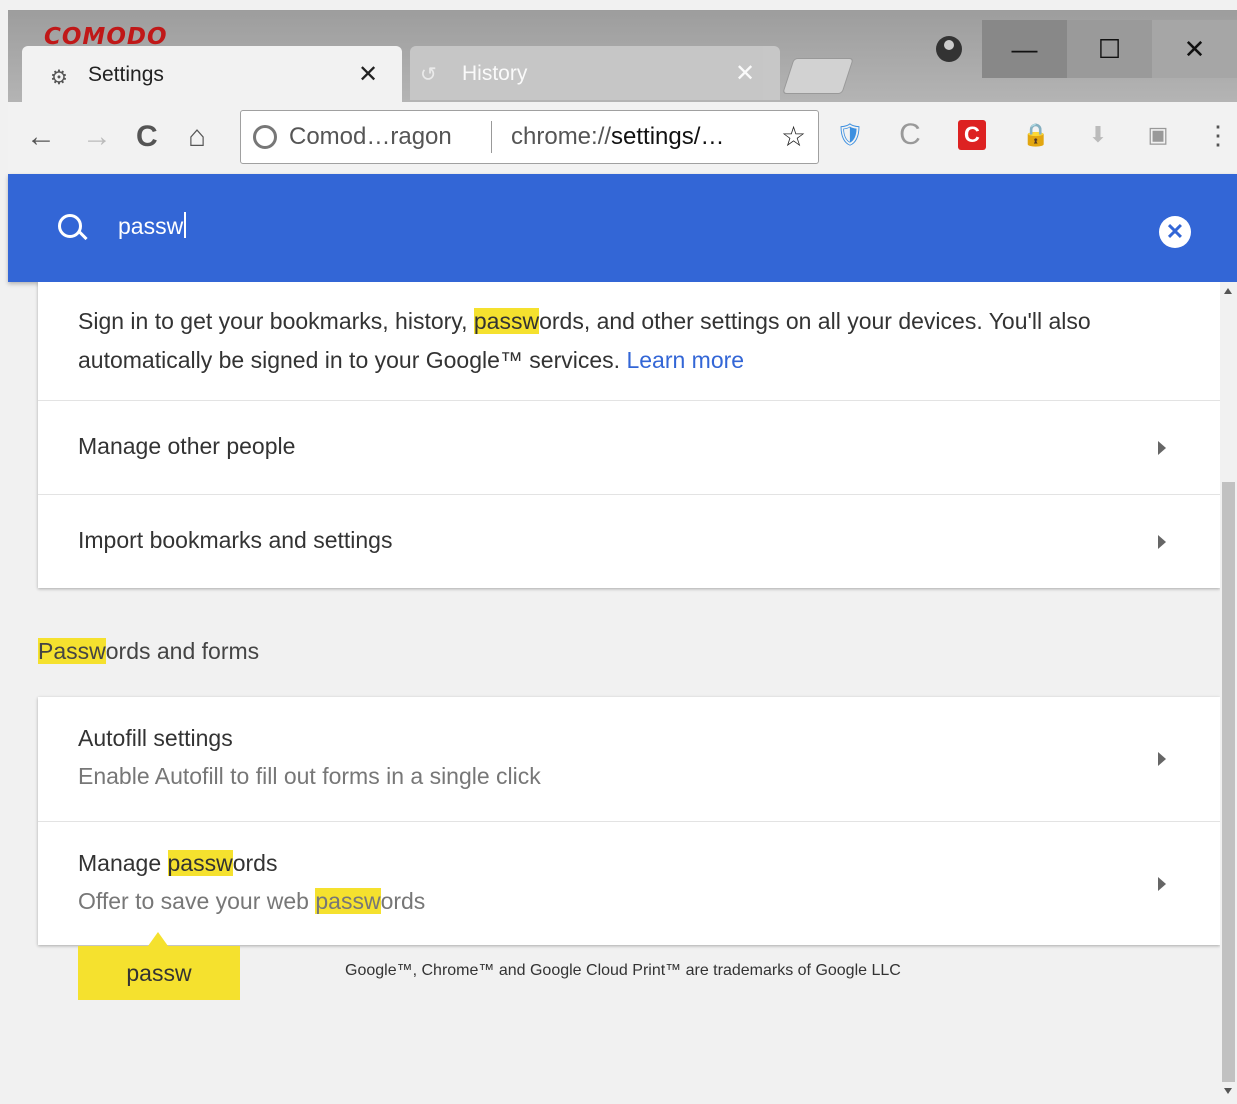  What do you see at coordinates (235, 540) in the screenshot?
I see `row-title: Import bookmarks and settings` at bounding box center [235, 540].